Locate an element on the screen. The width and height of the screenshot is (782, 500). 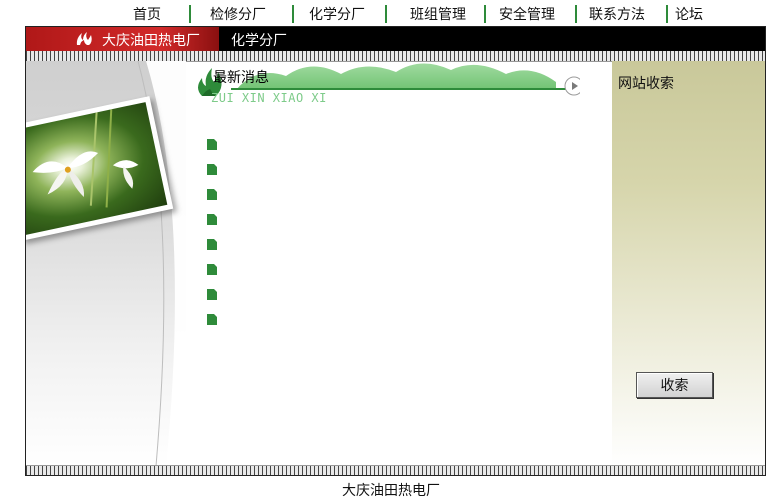
search-button: 收索 is located at coordinates (674, 385).